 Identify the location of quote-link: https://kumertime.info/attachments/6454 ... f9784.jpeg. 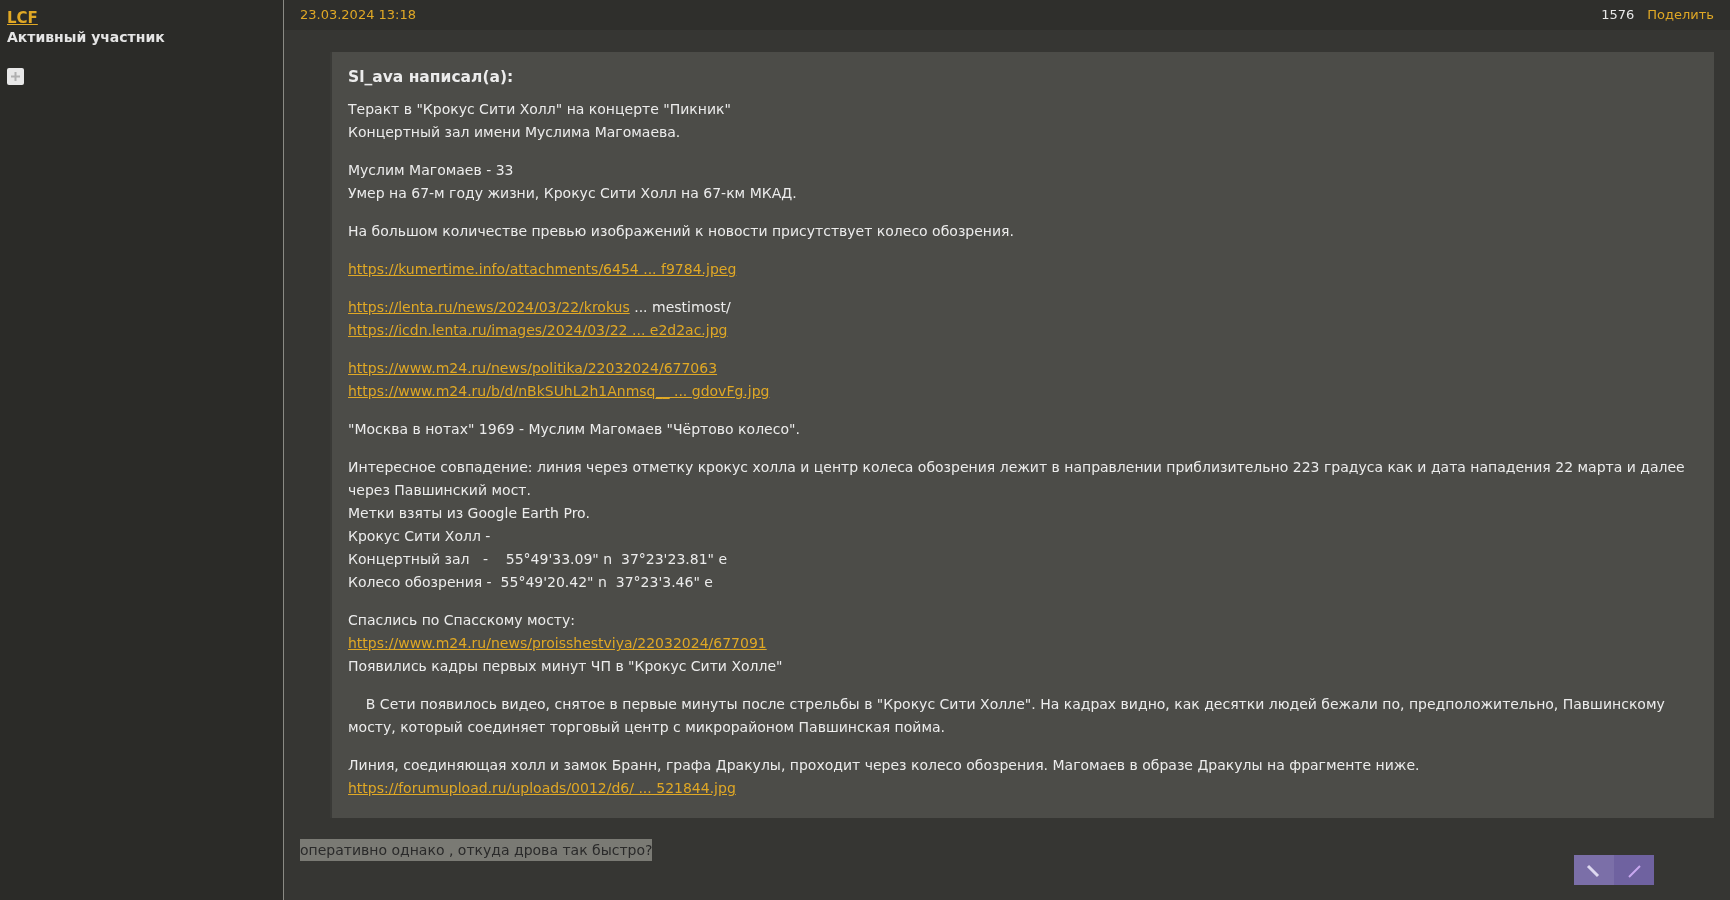
(542, 269).